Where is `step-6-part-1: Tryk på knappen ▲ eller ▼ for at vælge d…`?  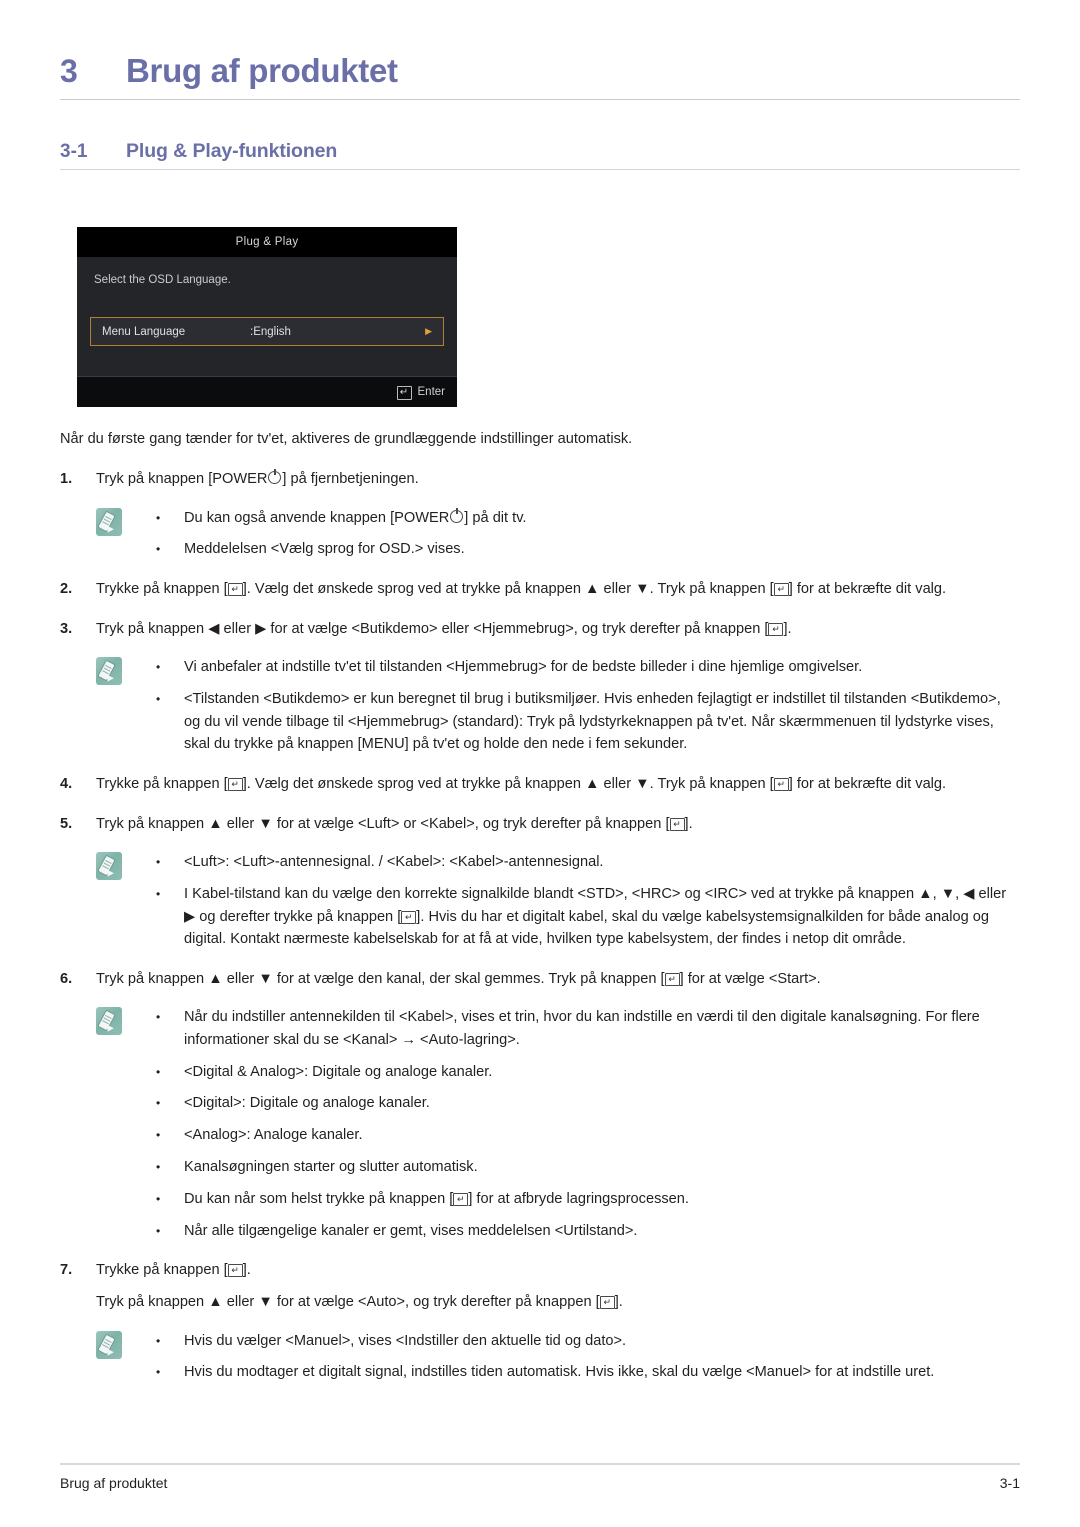 step-6-part-1: Tryk på knappen ▲ eller ▼ for at vælge d… is located at coordinates (380, 978).